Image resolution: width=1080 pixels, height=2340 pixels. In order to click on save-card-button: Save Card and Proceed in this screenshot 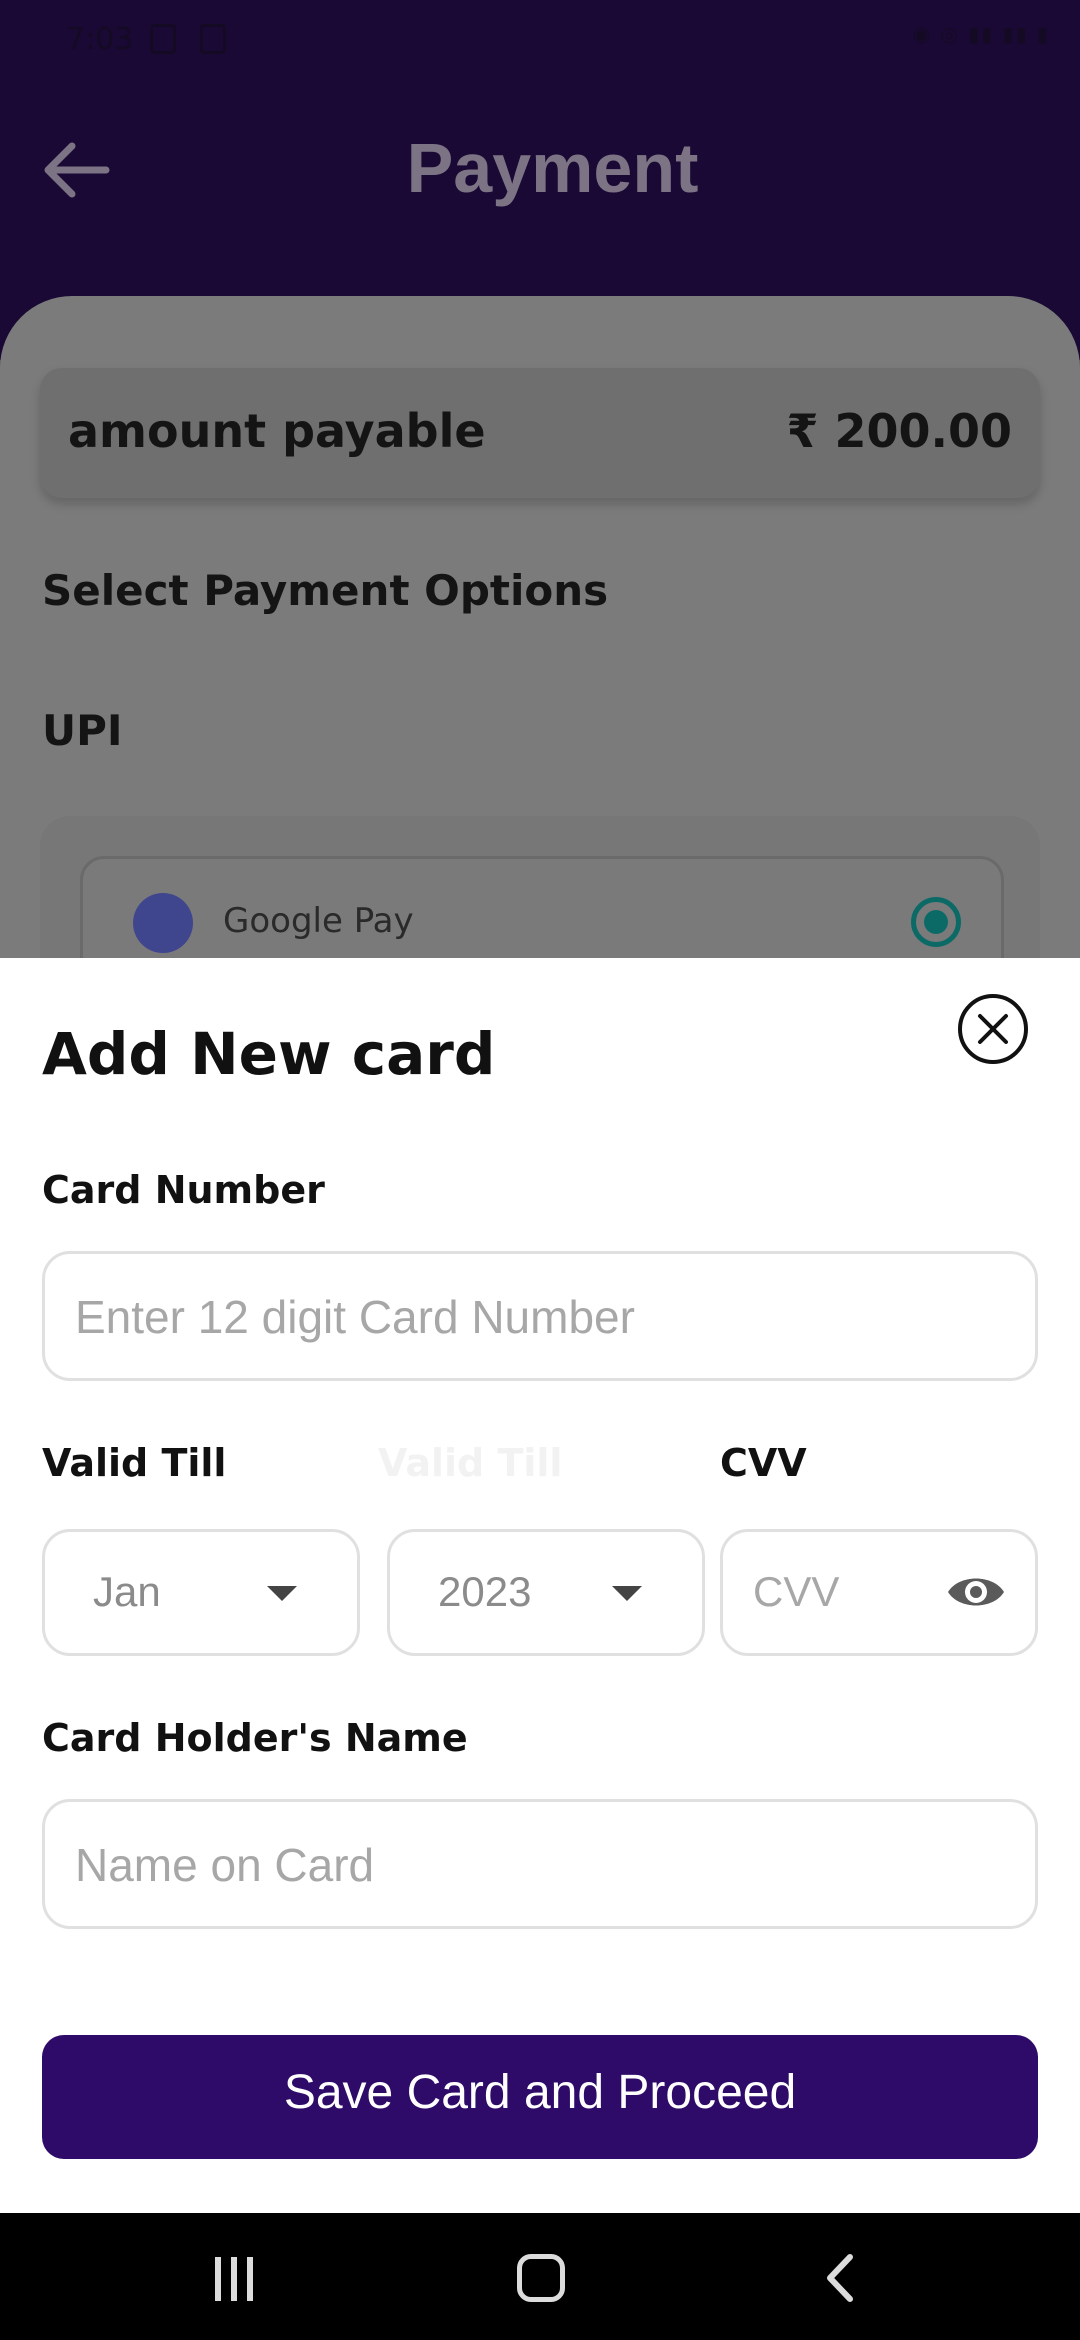, I will do `click(540, 2097)`.